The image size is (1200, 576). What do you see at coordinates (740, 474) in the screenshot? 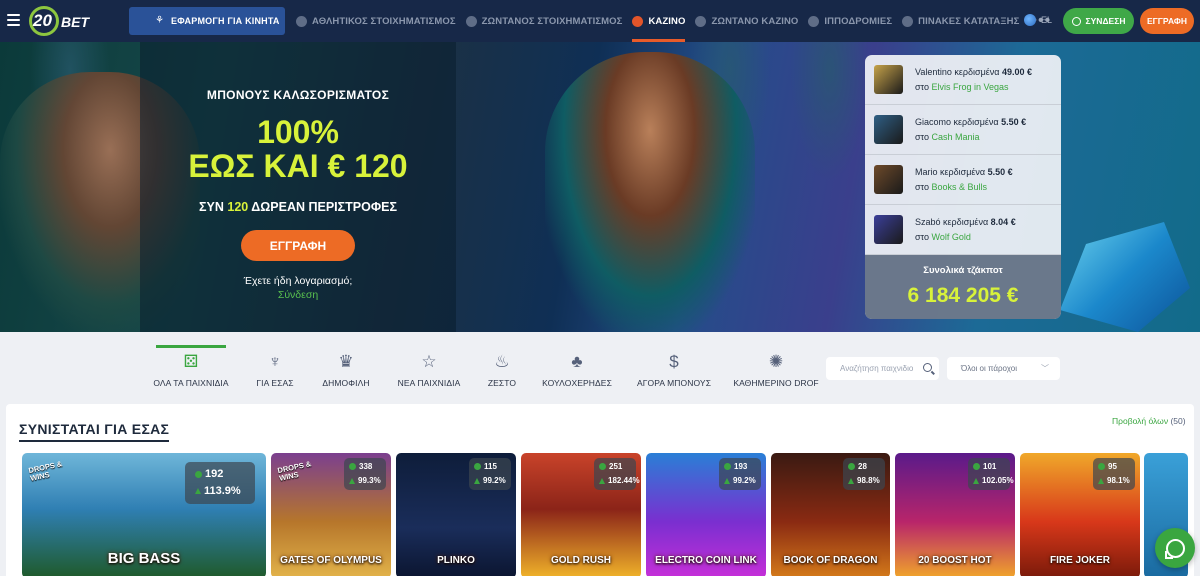
I see `game-stats-badge: 193 99.2%` at bounding box center [740, 474].